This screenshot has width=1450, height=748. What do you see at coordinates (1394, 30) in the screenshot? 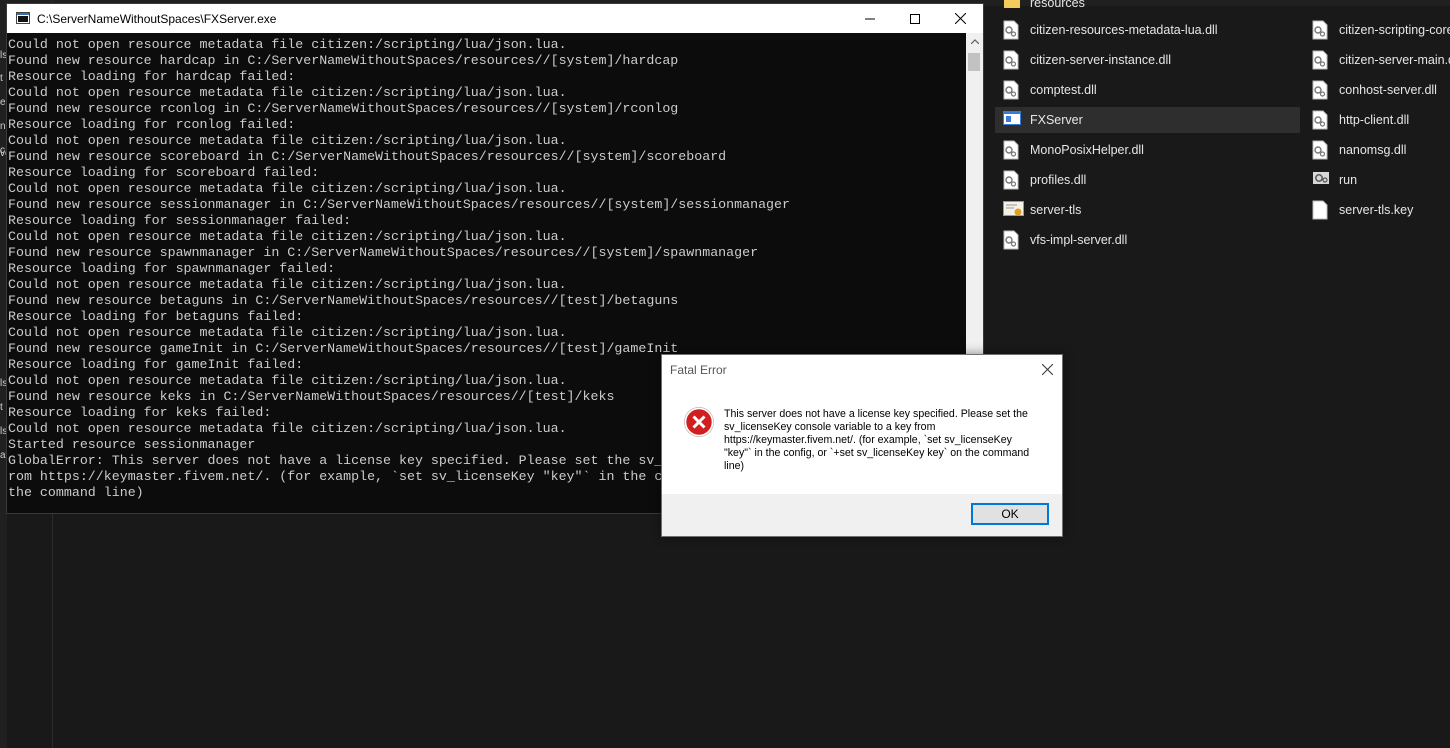
I see `file-name: citizen-scripting-core` at bounding box center [1394, 30].